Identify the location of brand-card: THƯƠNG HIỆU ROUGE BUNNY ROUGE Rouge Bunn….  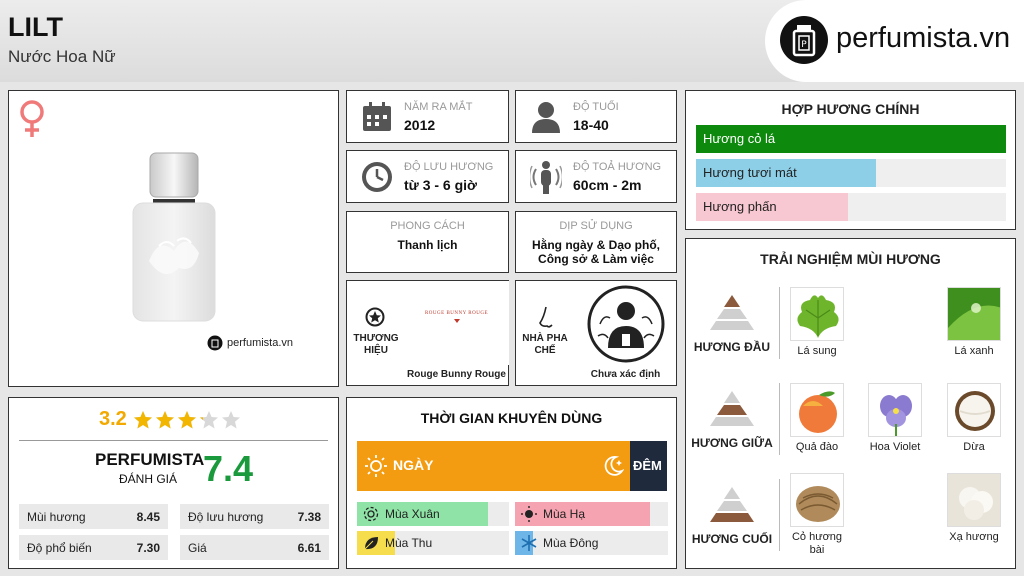
(427, 333).